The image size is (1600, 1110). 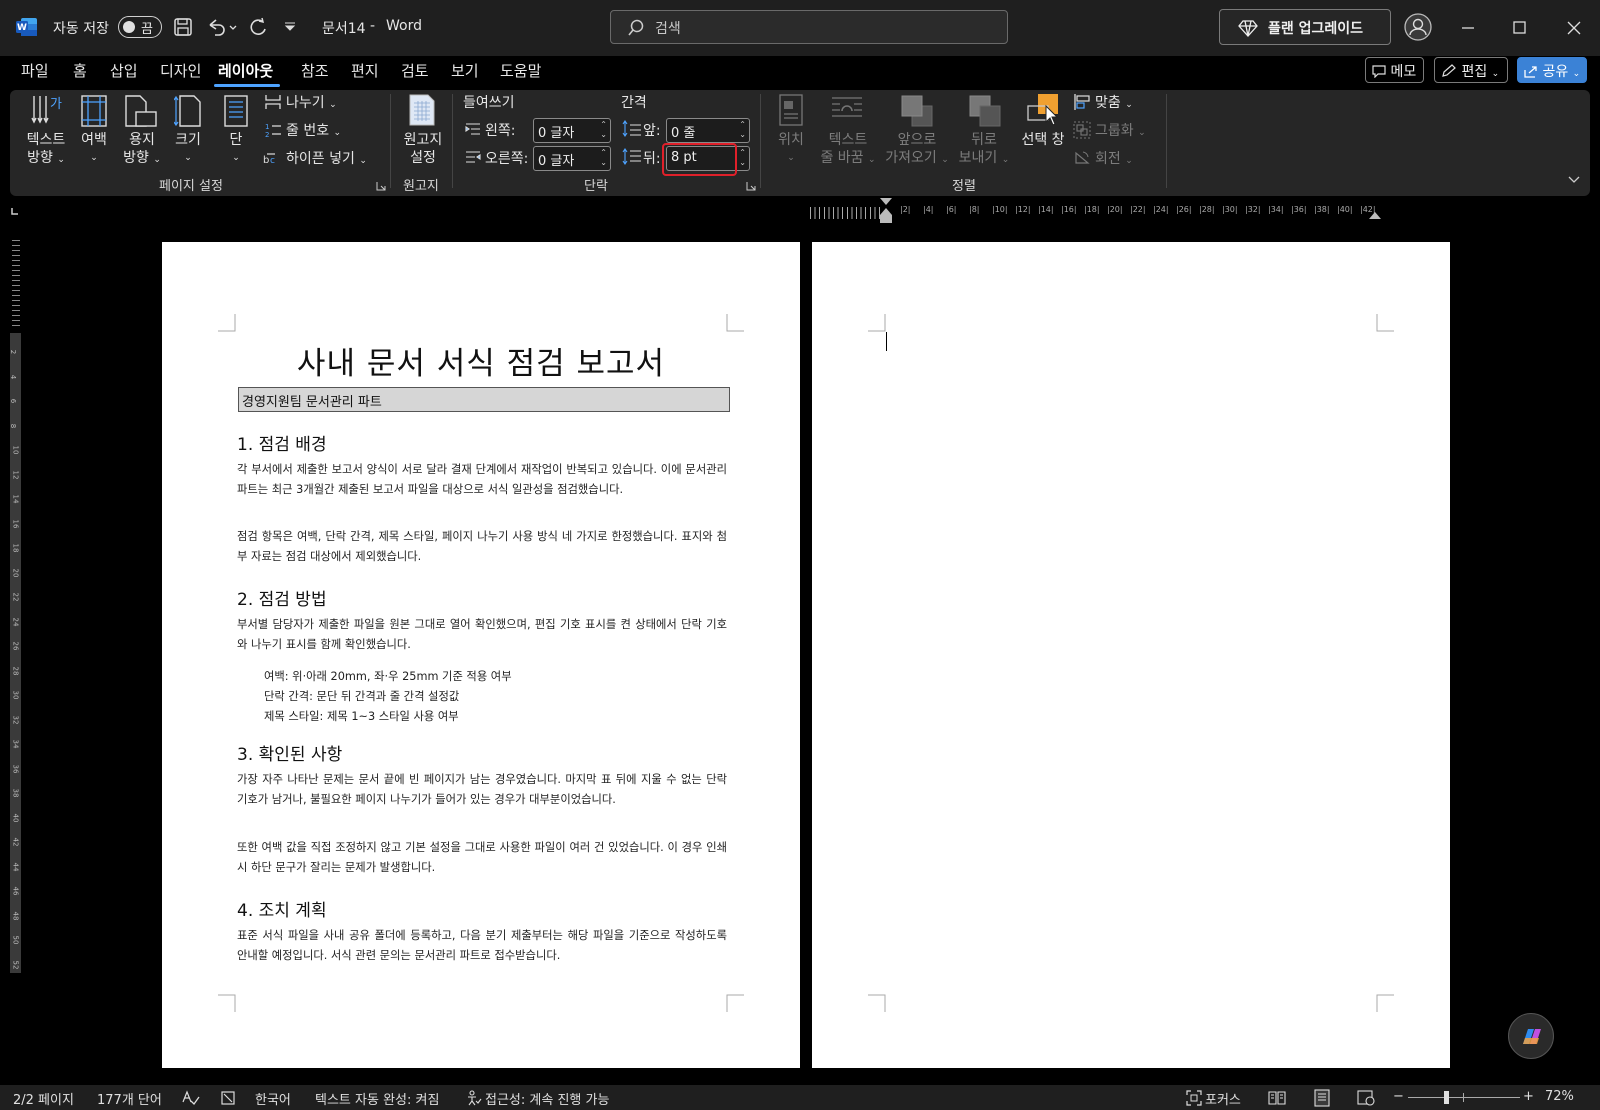 What do you see at coordinates (917, 150) in the screenshot?
I see `bring-forward-button: 앞으로 가져오기 ⌄` at bounding box center [917, 150].